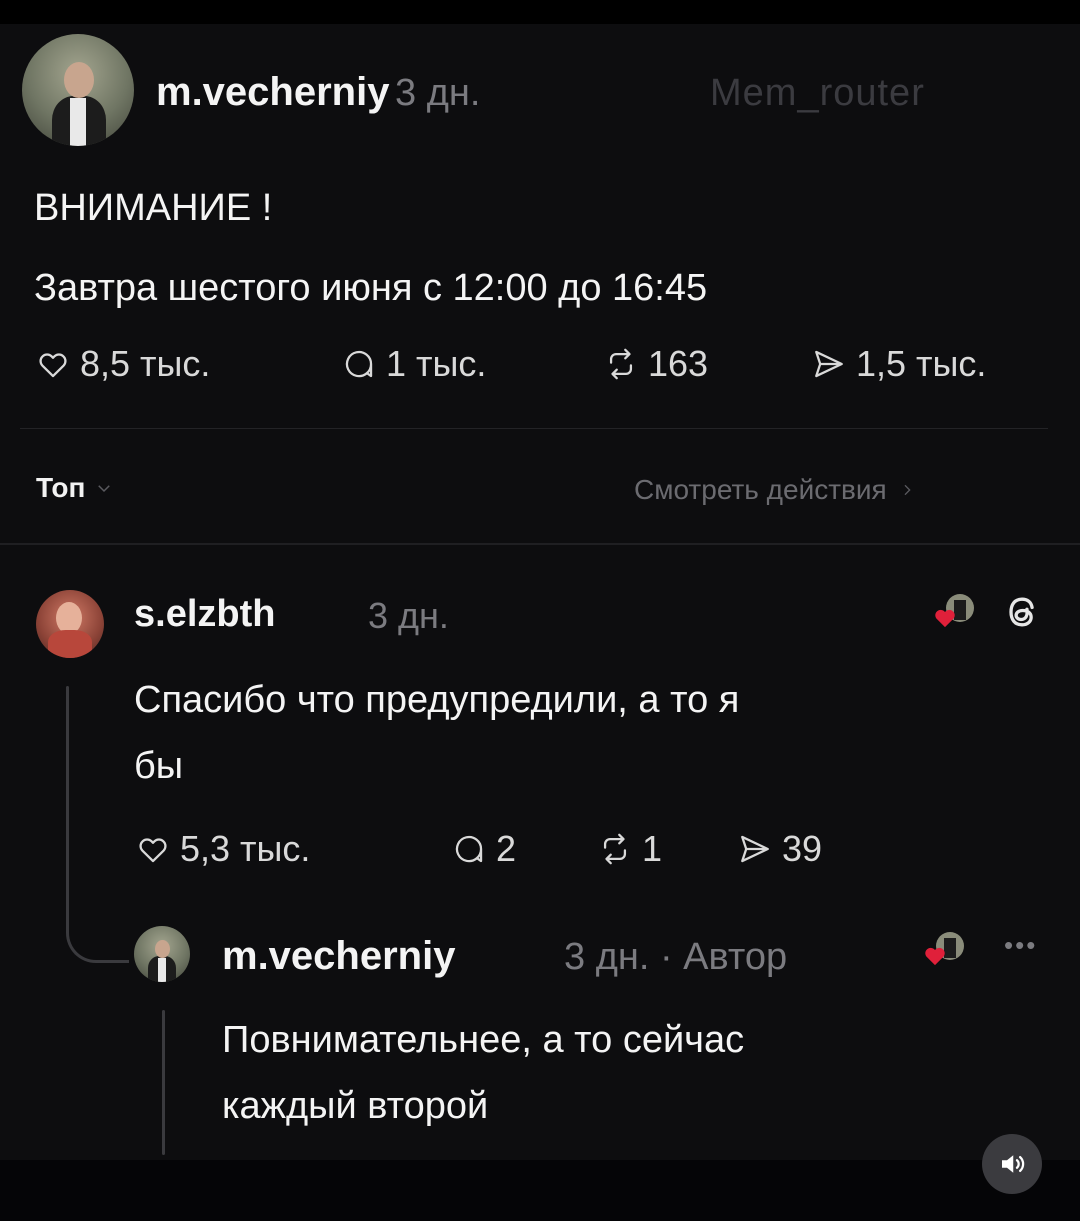  Describe the element at coordinates (162, 954) in the screenshot. I see `nested-reply-avatar` at that location.